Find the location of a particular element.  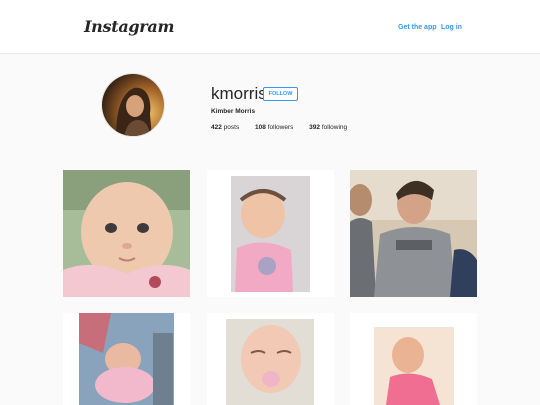

followers-stat: 108 followers is located at coordinates (274, 127).